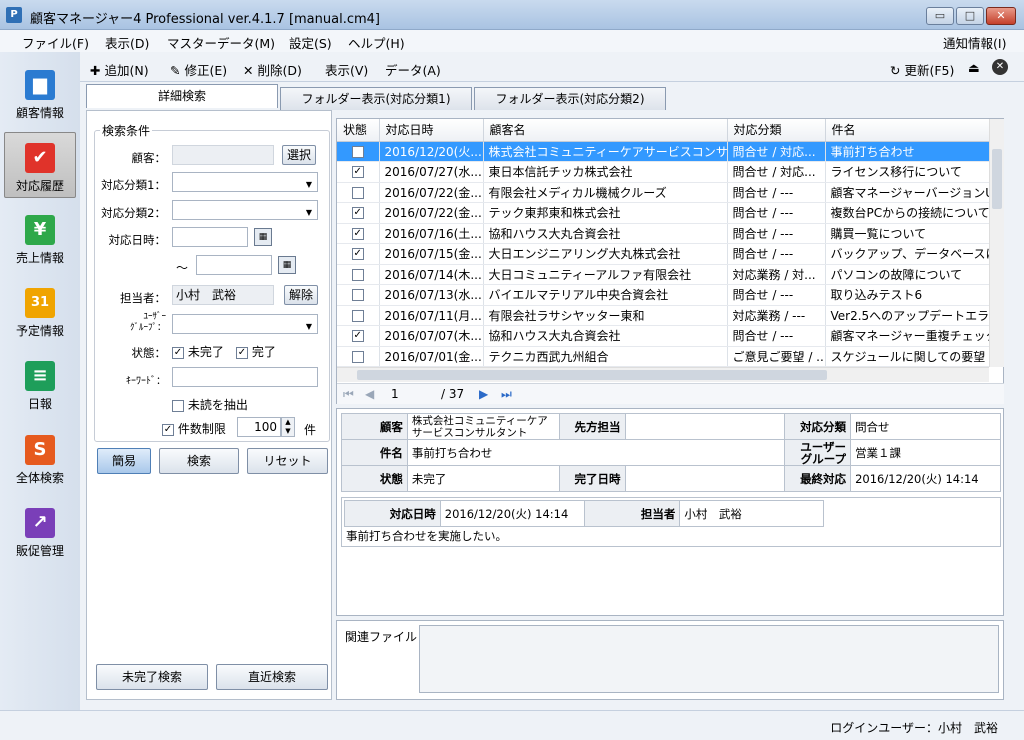 The width and height of the screenshot is (1024, 740). Describe the element at coordinates (124, 461) in the screenshot. I see `simple-mode-button: 簡易` at that location.